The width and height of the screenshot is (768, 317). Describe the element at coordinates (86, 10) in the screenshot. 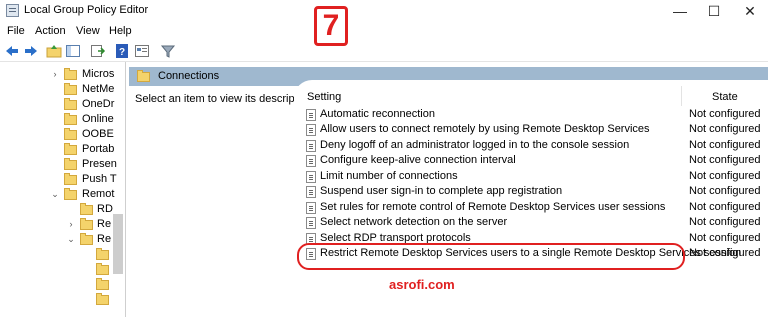

I see `window-title: Local Group Policy Editor` at that location.